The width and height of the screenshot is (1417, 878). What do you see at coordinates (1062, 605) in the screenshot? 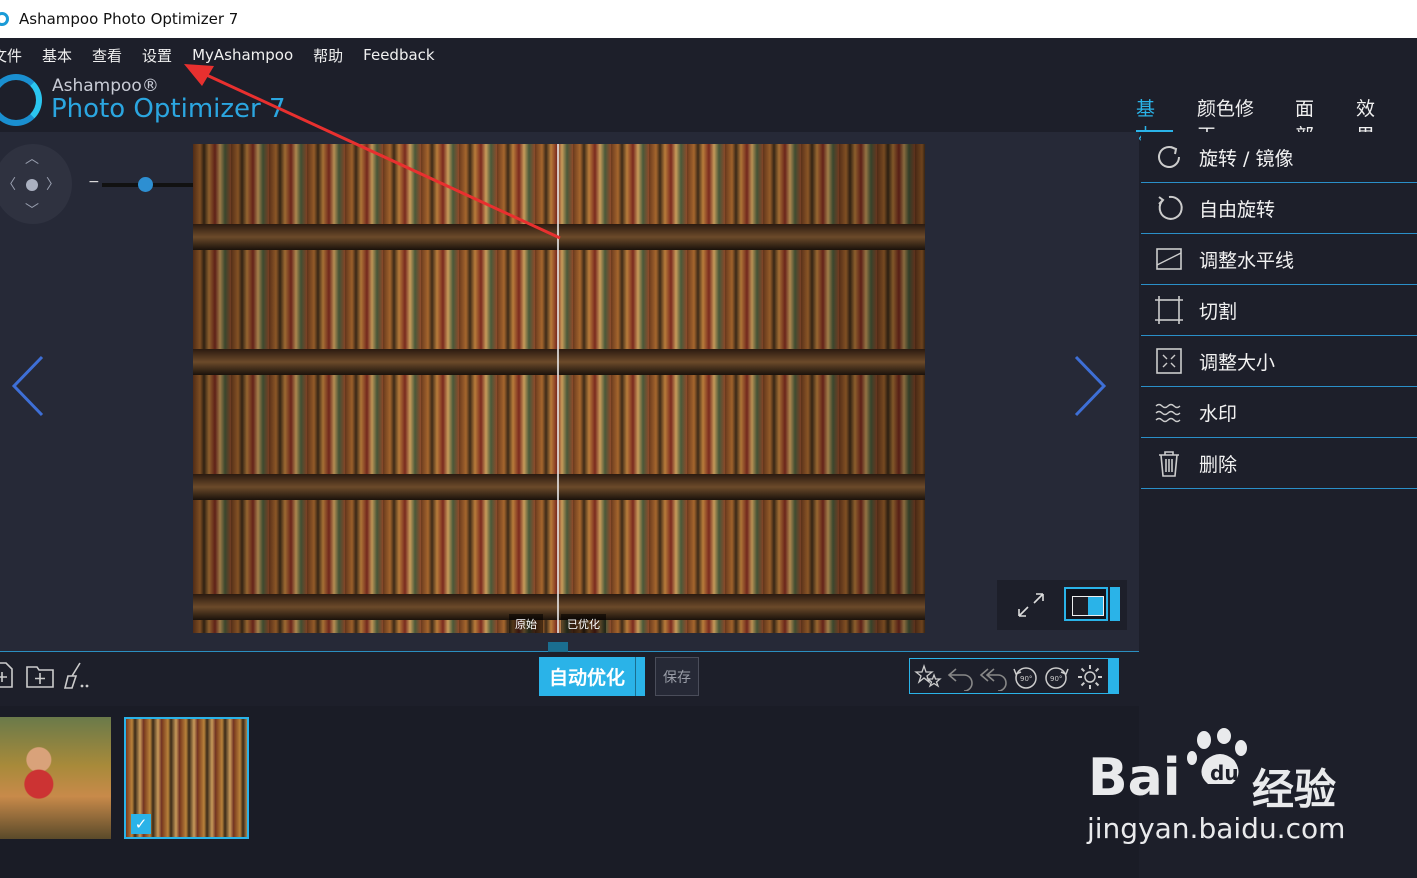
I see `view-tools` at bounding box center [1062, 605].